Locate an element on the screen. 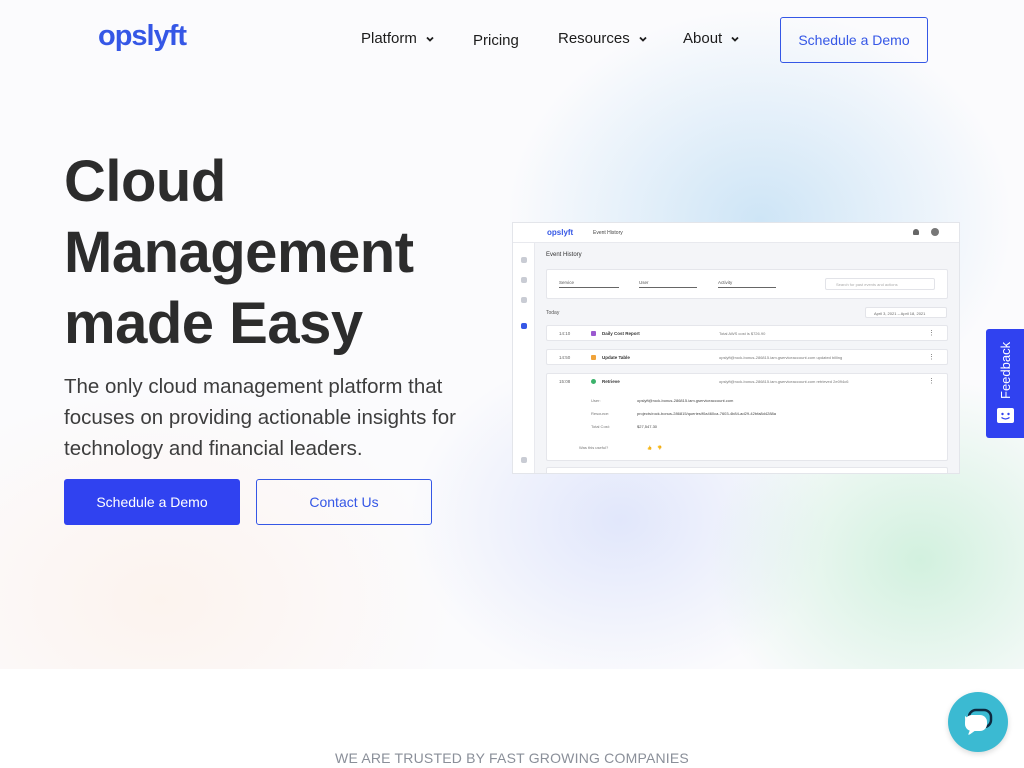  detail-cost-value: $27,547.30 is located at coordinates (647, 426).